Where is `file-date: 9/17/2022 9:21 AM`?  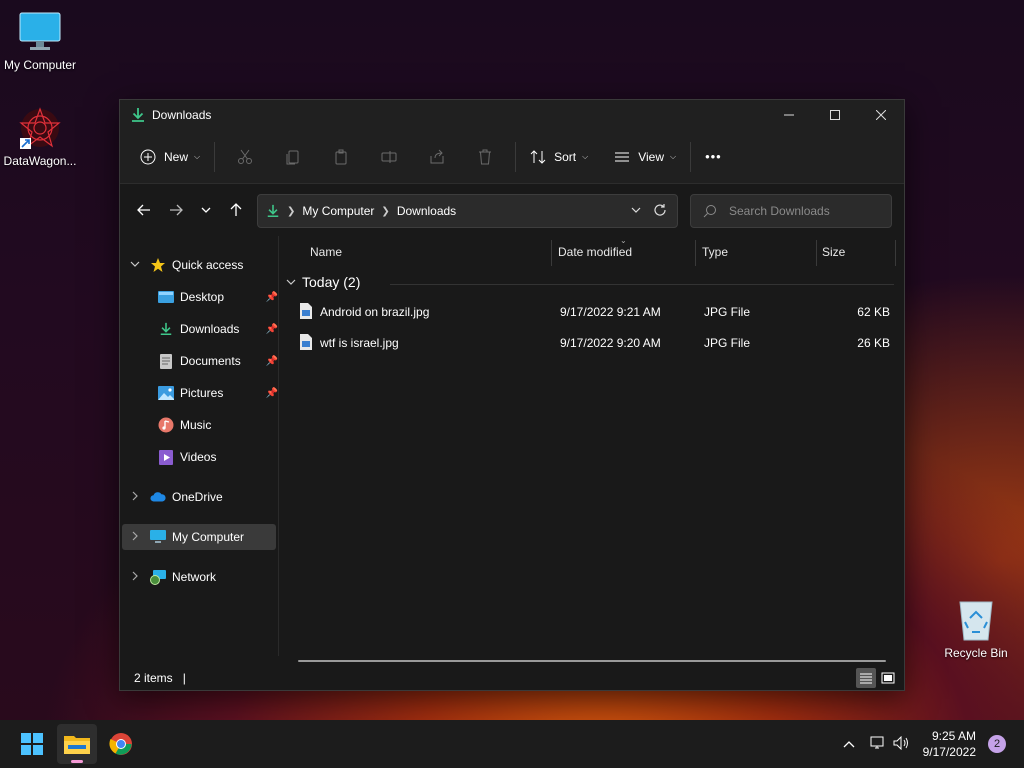
file-date: 9/17/2022 9:21 AM is located at coordinates (610, 312).